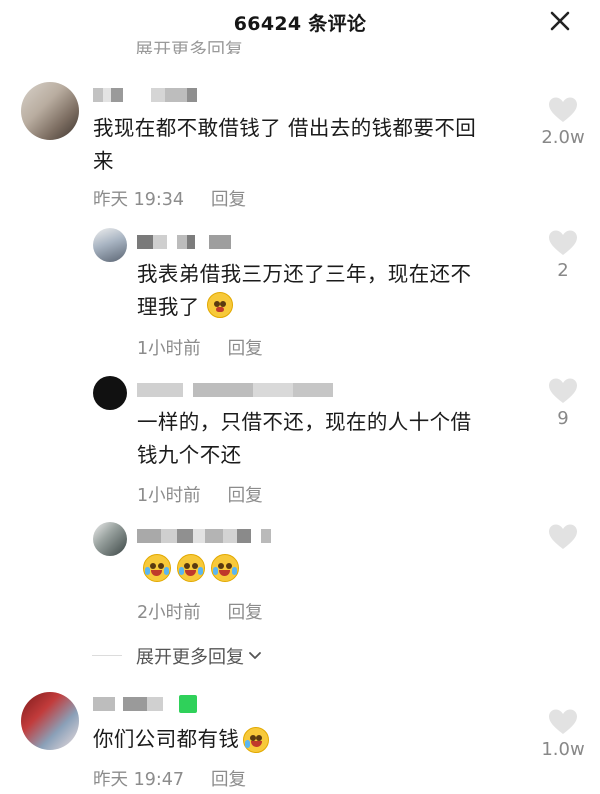 This screenshot has width=600, height=794. What do you see at coordinates (189, 44) in the screenshot?
I see `expand-more-replies-partial: 展开更多回复` at bounding box center [189, 44].